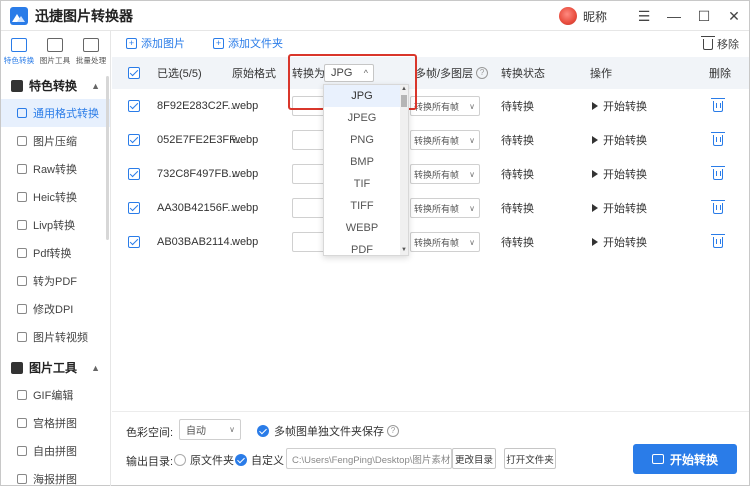 This screenshot has height=486, width=750. What do you see at coordinates (452, 73) in the screenshot?
I see `header-frames-cell: 多帧/多图层 ?` at bounding box center [452, 73].